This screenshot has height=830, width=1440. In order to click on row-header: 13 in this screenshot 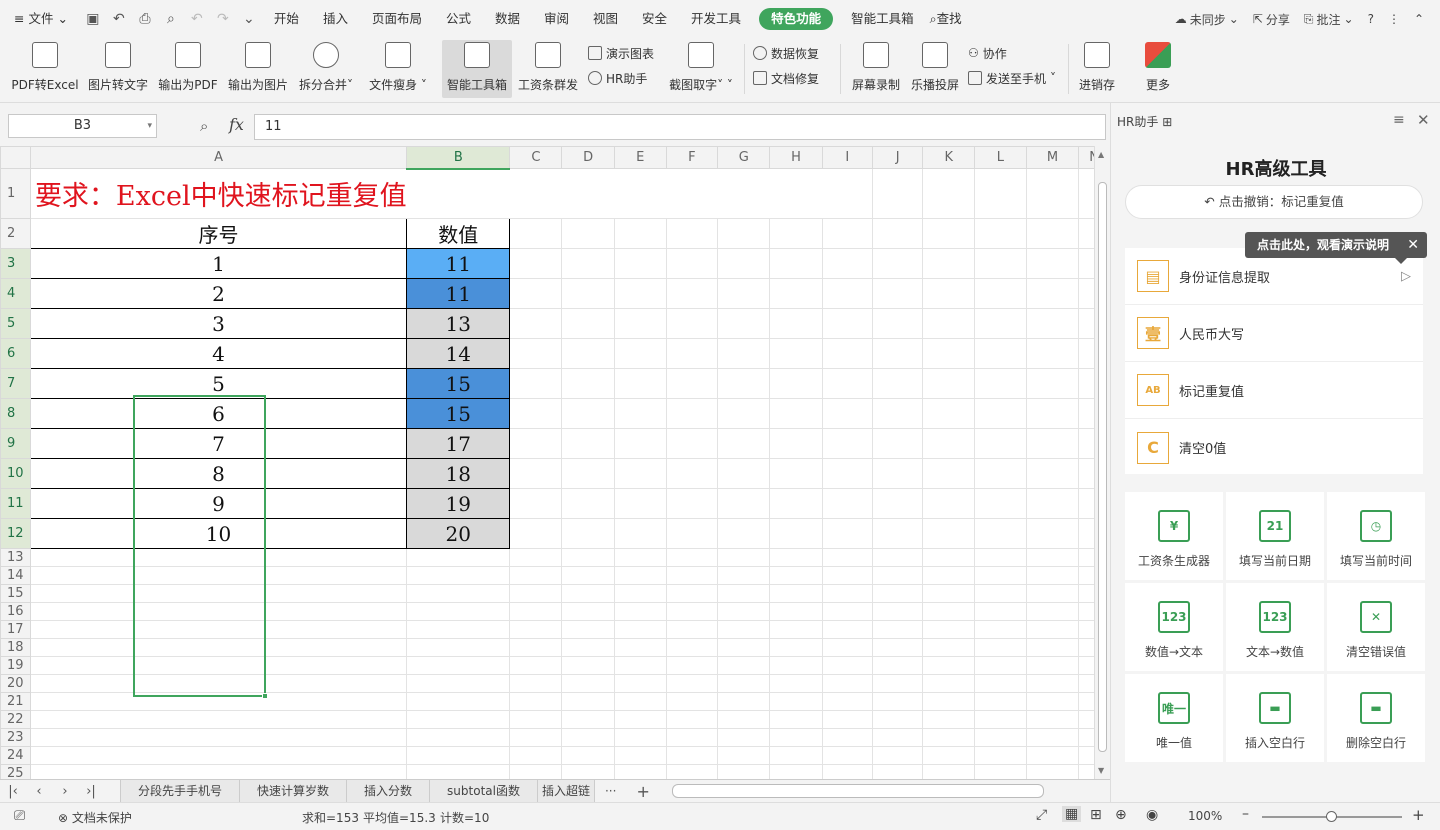, I will do `click(15, 557)`.